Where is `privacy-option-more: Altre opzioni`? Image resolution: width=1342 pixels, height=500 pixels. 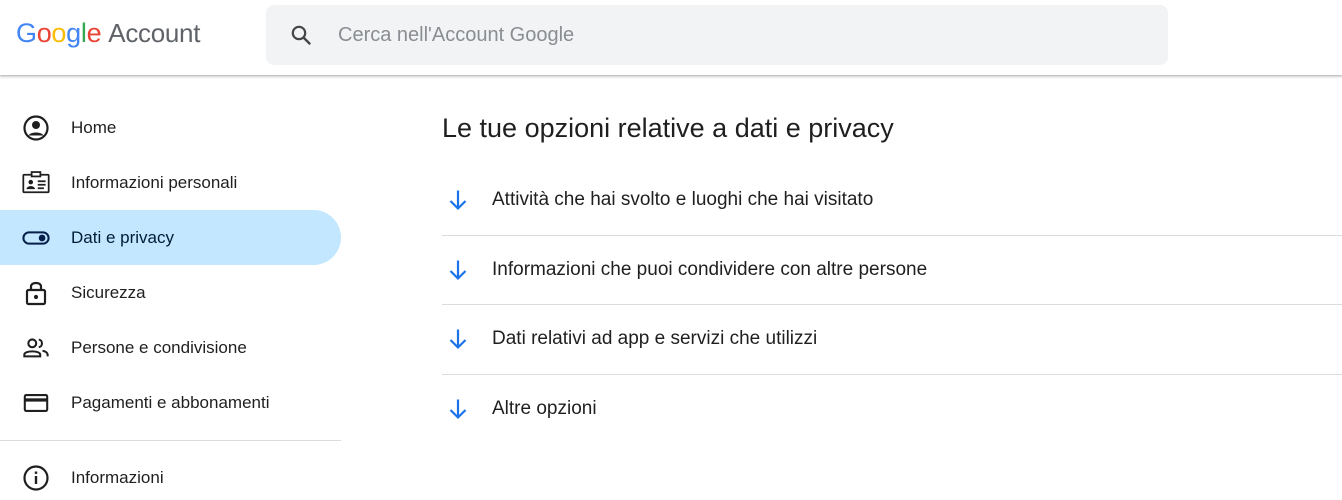 privacy-option-more: Altre opzioni is located at coordinates (892, 410).